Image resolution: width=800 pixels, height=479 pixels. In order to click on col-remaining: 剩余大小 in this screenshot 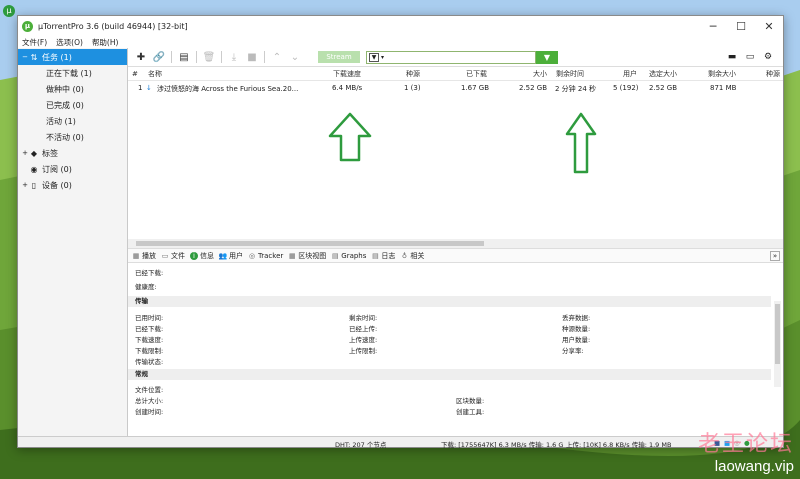, I will do `click(722, 74)`.